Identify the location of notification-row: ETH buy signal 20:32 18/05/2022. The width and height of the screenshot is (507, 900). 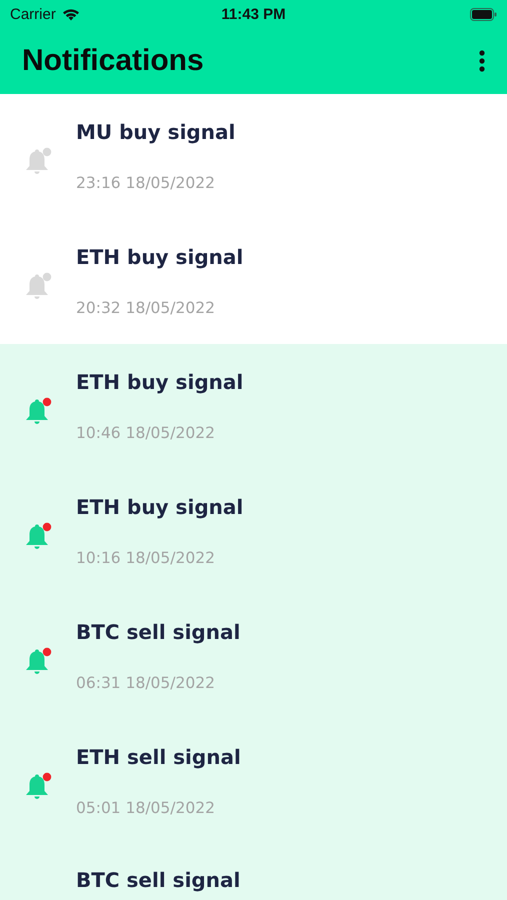
(253, 281).